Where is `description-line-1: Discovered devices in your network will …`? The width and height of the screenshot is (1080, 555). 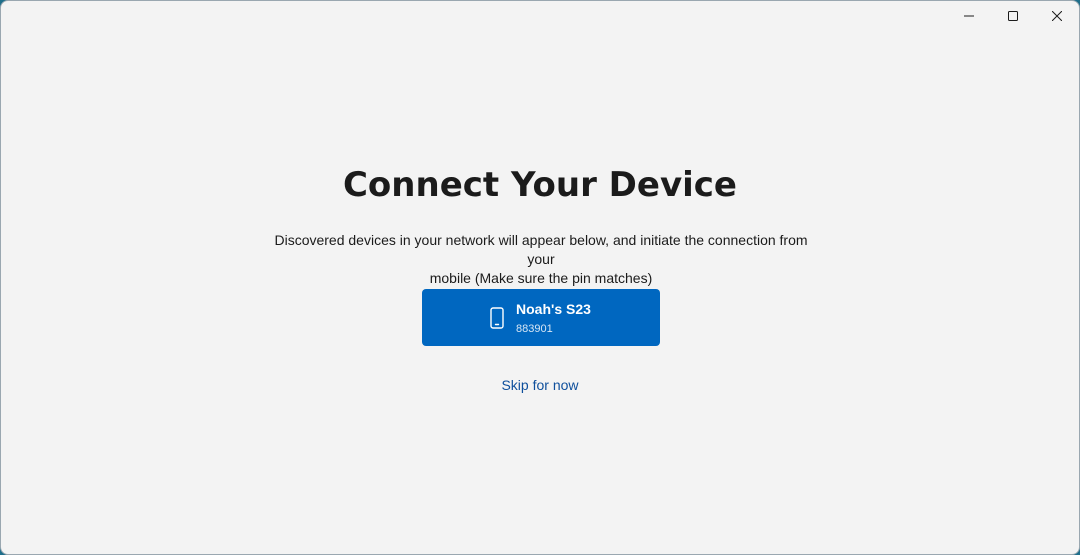
description-line-1: Discovered devices in your network will … is located at coordinates (541, 249).